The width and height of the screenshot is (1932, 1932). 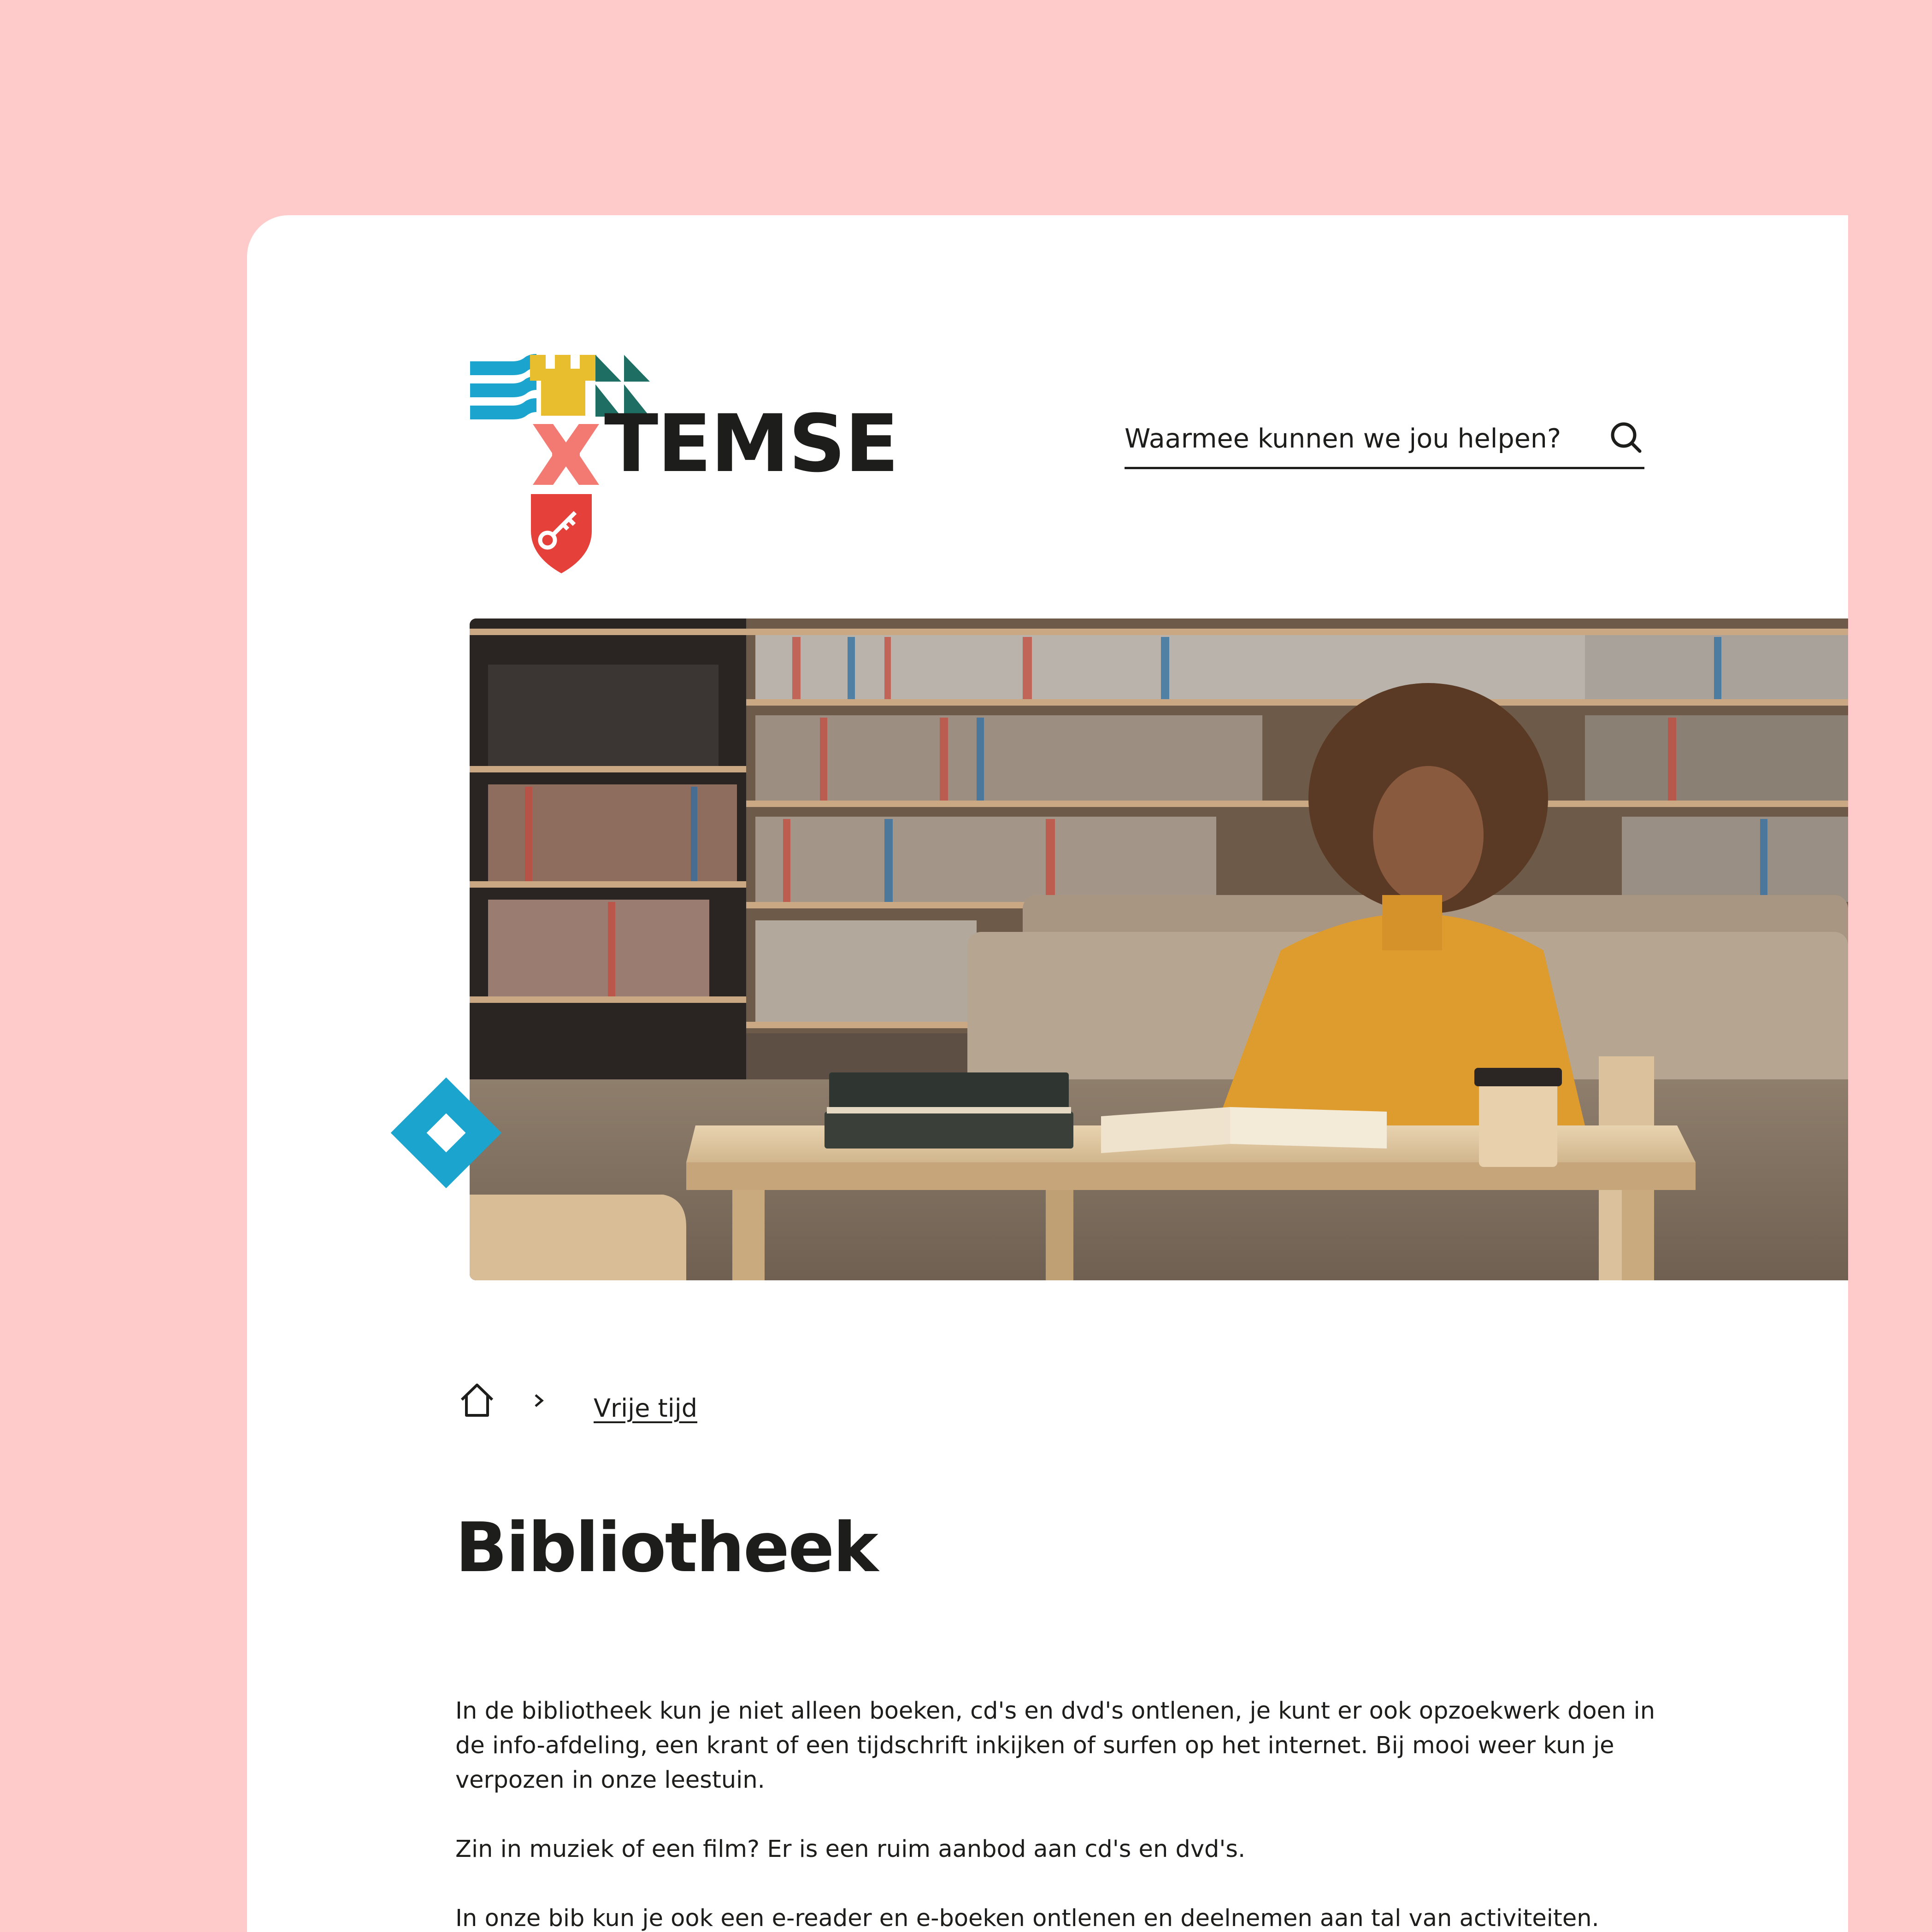 I want to click on search-icon, so click(x=1626, y=437).